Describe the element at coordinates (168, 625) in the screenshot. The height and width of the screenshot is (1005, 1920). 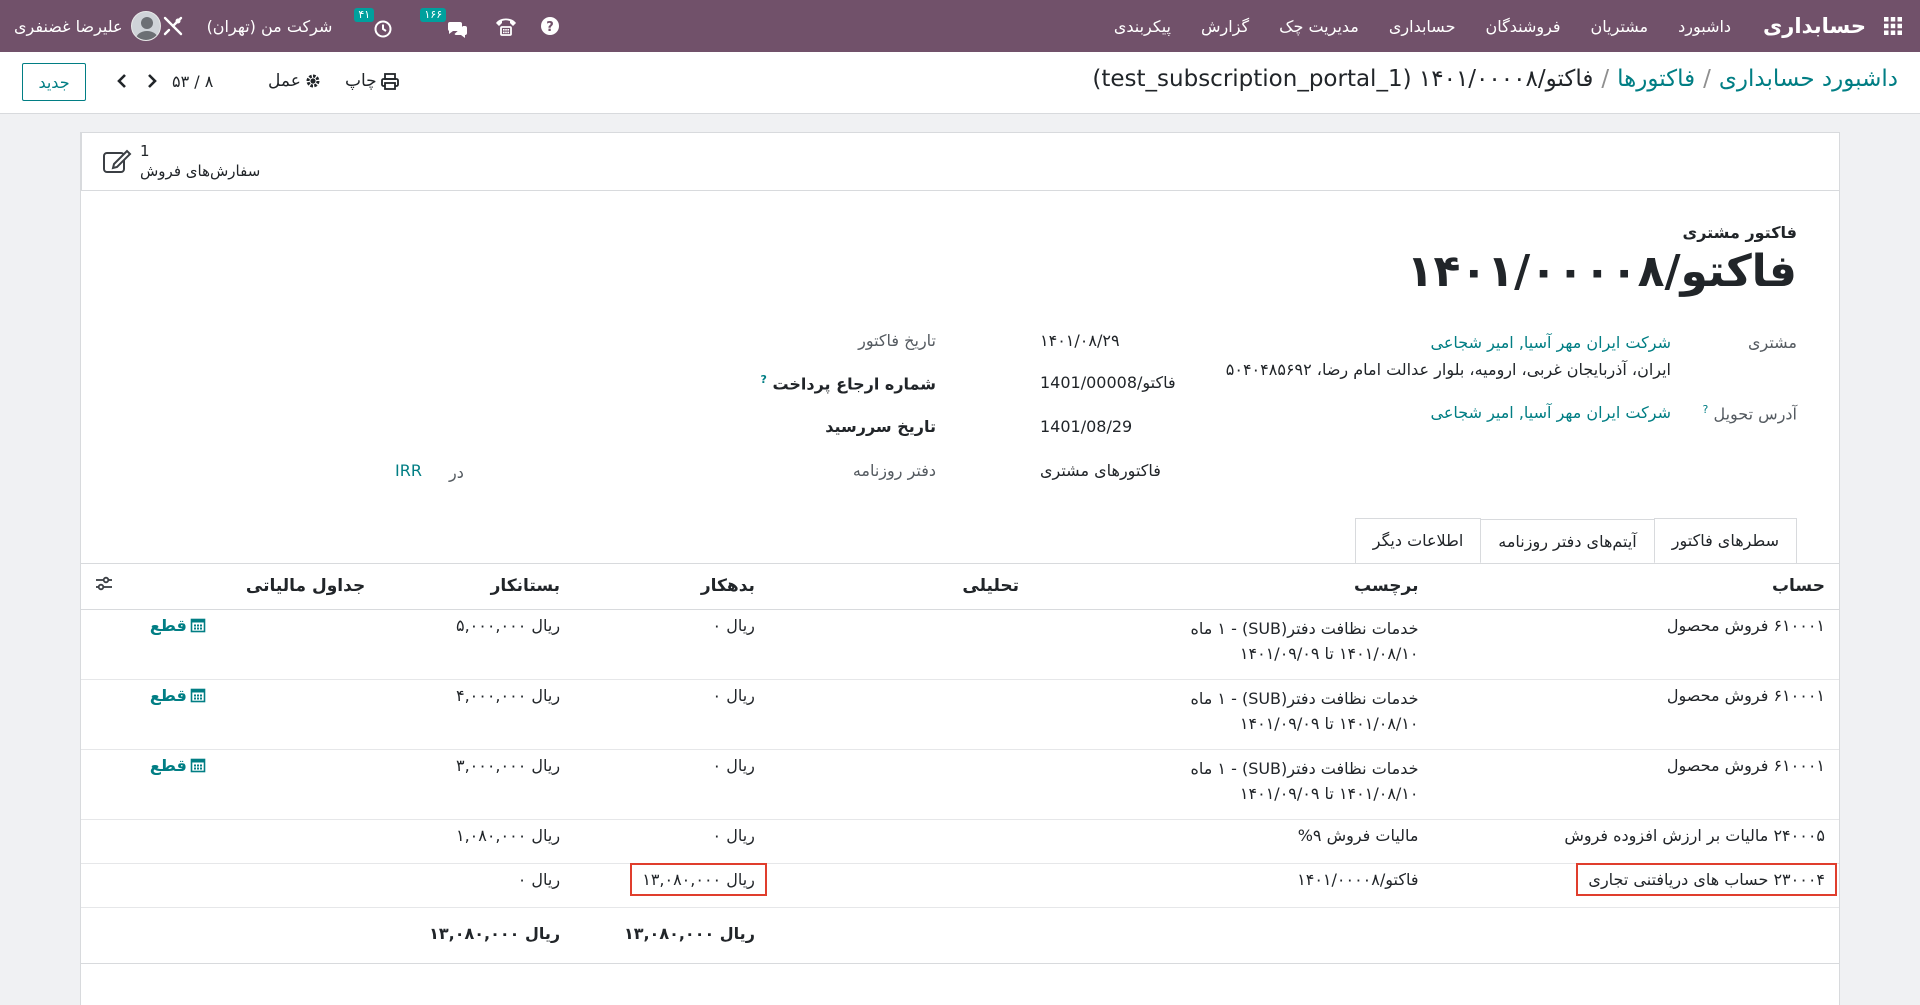
I see `cut-label: قطع` at that location.